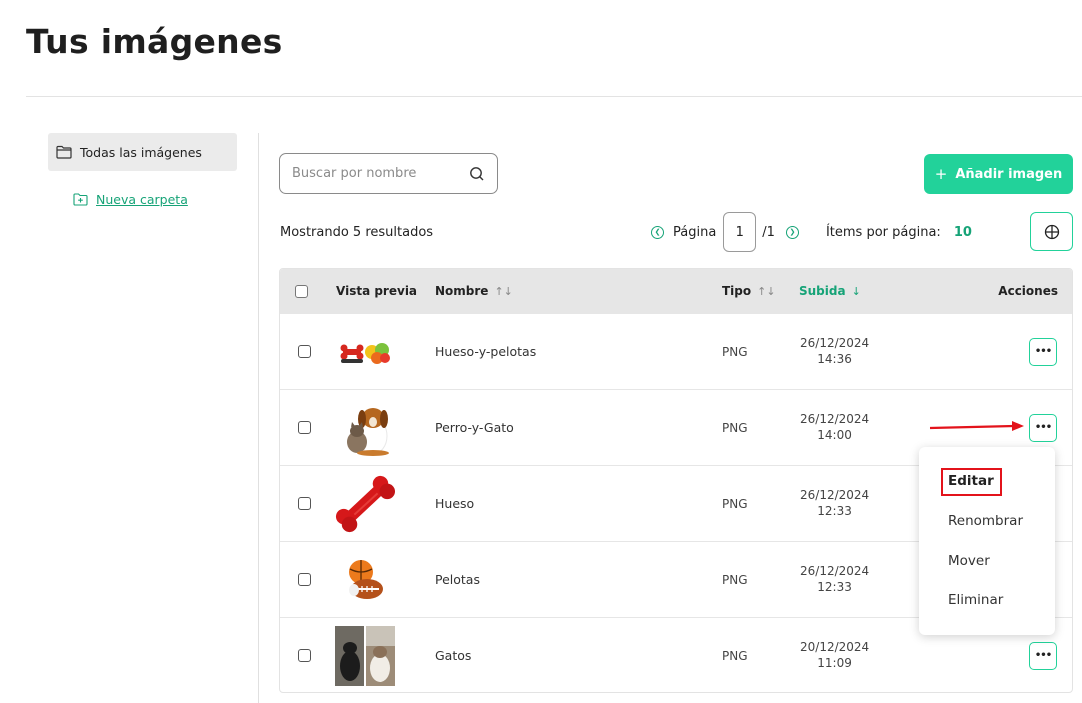 The height and width of the screenshot is (703, 1082). I want to click on search-icon, so click(477, 174).